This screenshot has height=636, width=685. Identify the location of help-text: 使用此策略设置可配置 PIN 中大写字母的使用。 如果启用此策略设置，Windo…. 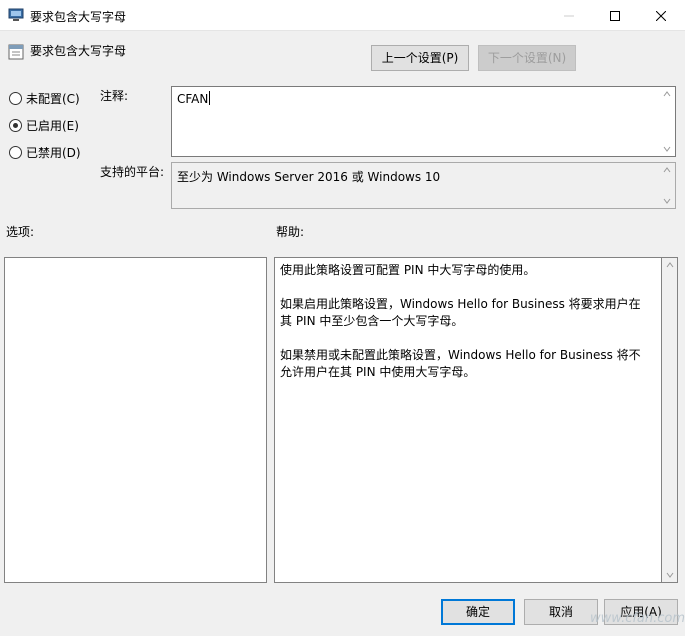
(466, 330).